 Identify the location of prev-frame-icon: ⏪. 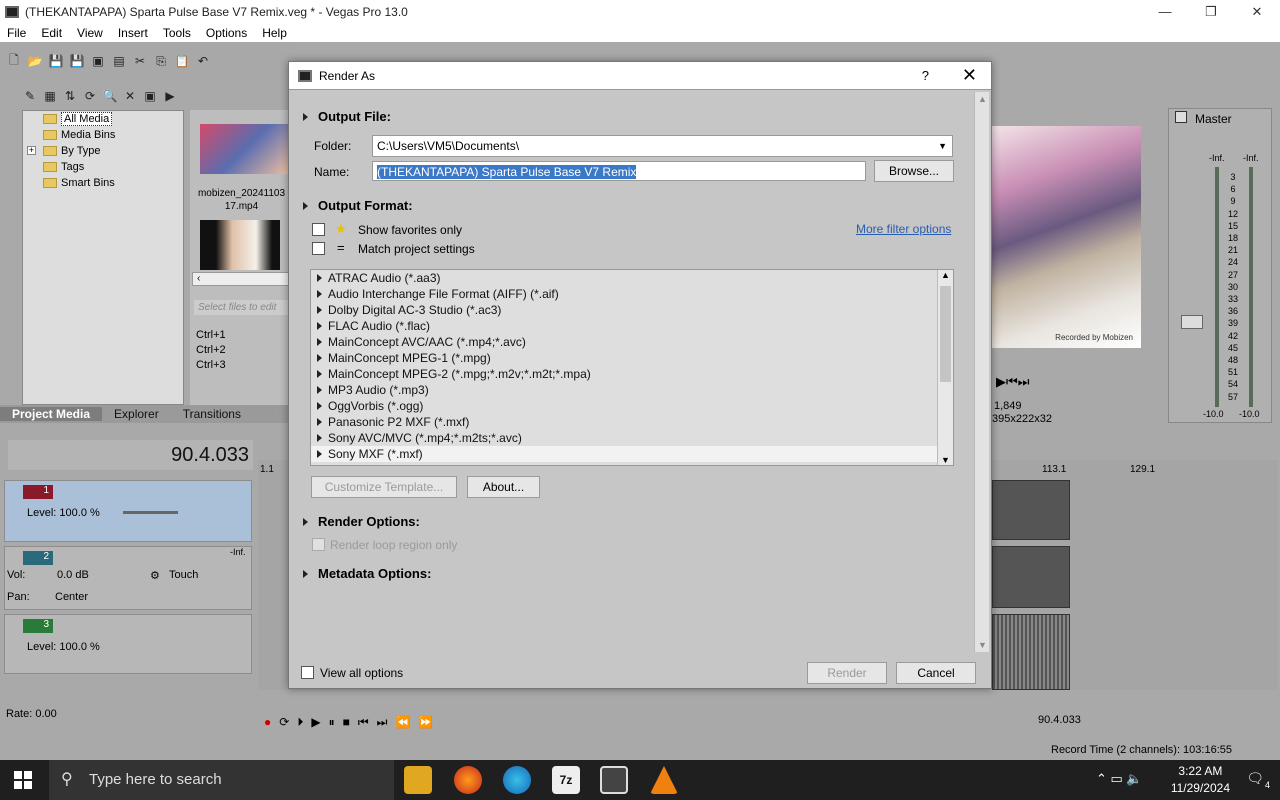
(402, 722).